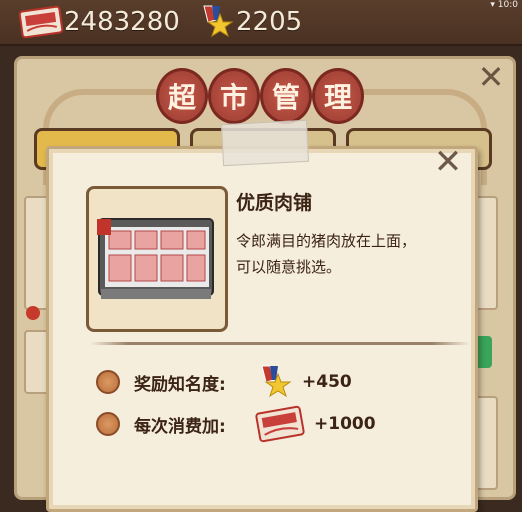 The image size is (522, 512). I want to click on title-char: 管, so click(286, 96).